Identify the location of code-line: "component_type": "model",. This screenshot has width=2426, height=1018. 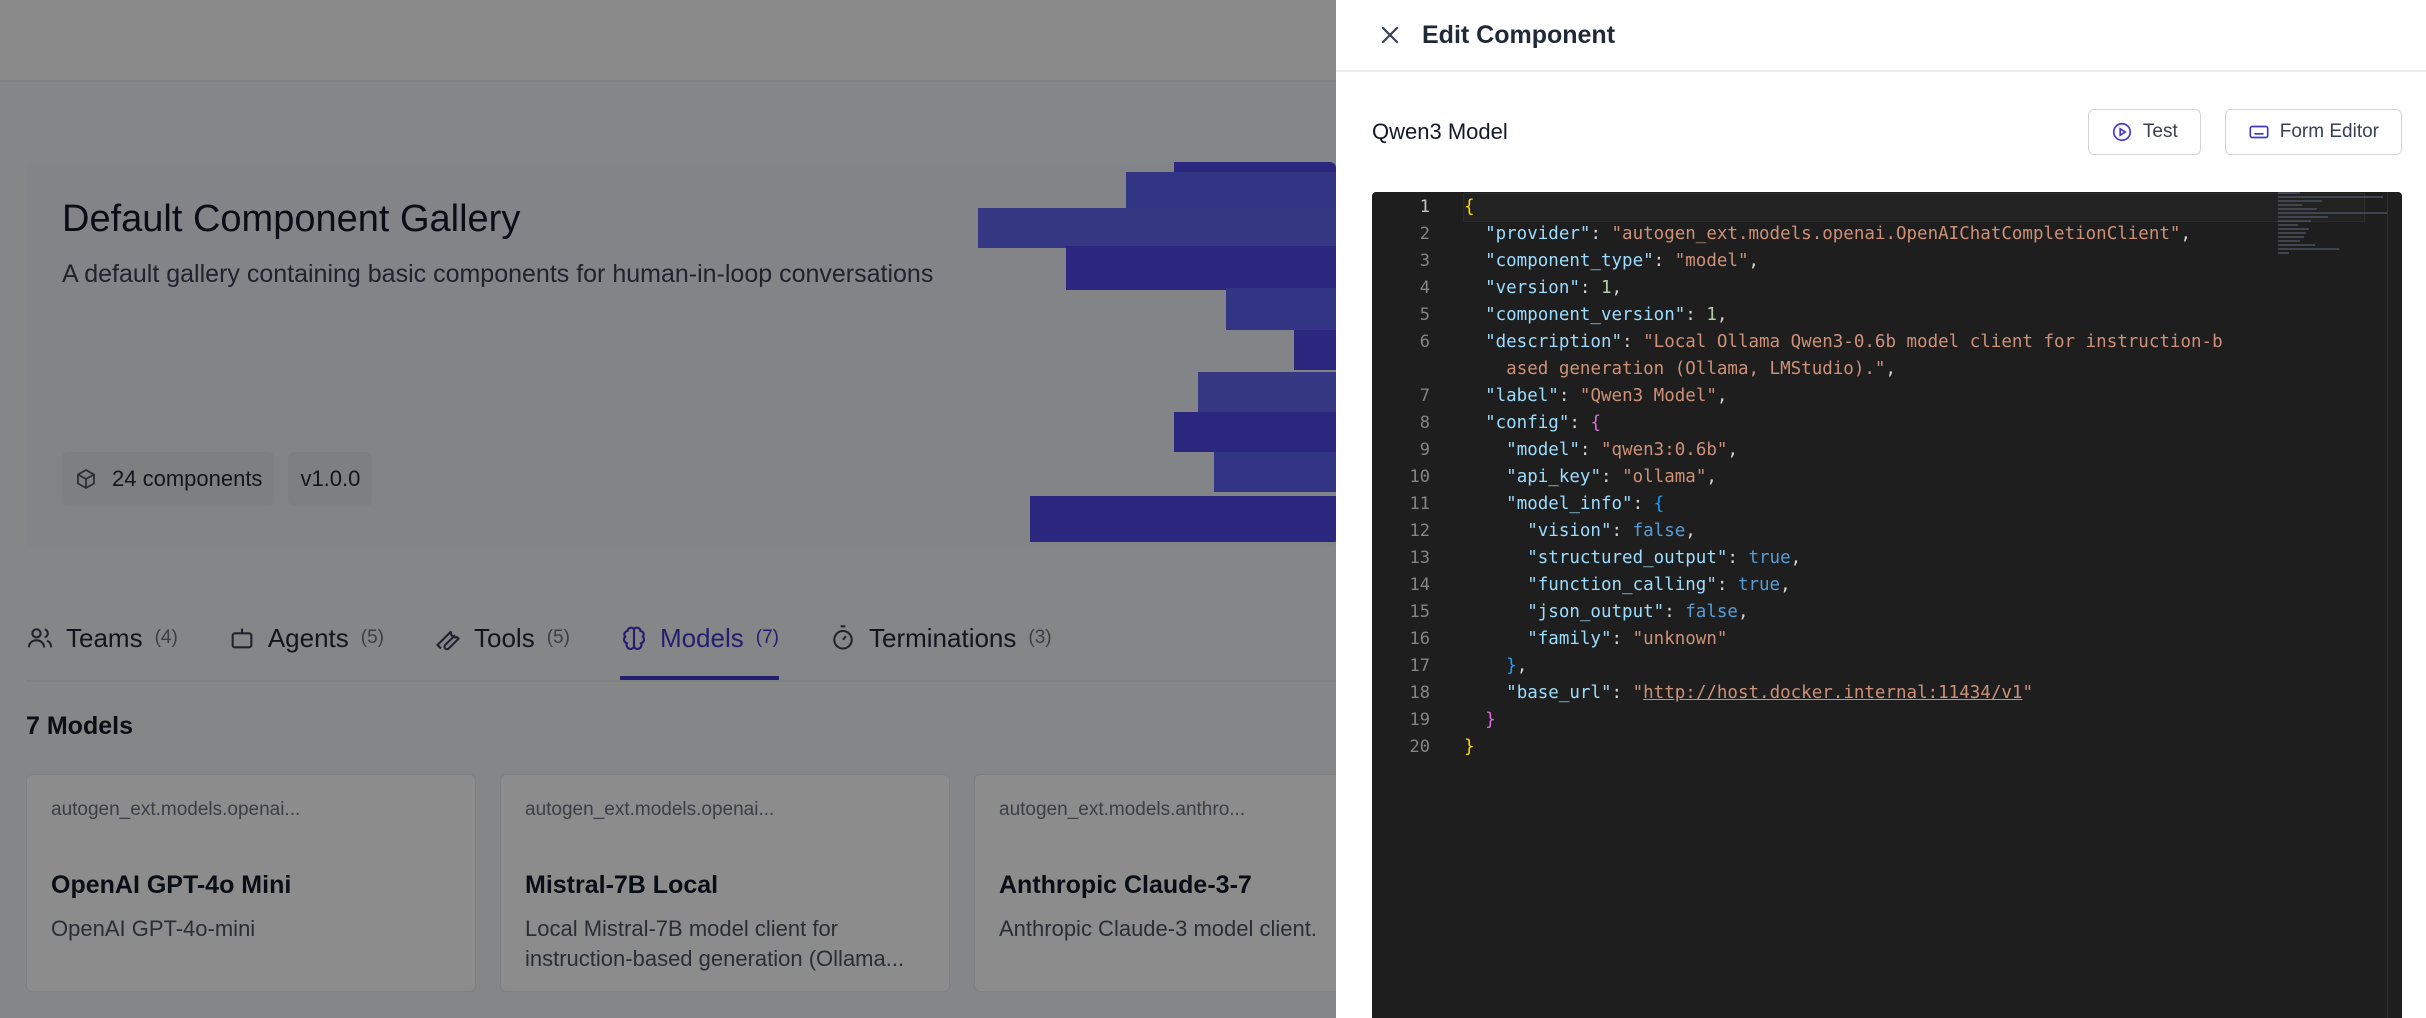
(1622, 261).